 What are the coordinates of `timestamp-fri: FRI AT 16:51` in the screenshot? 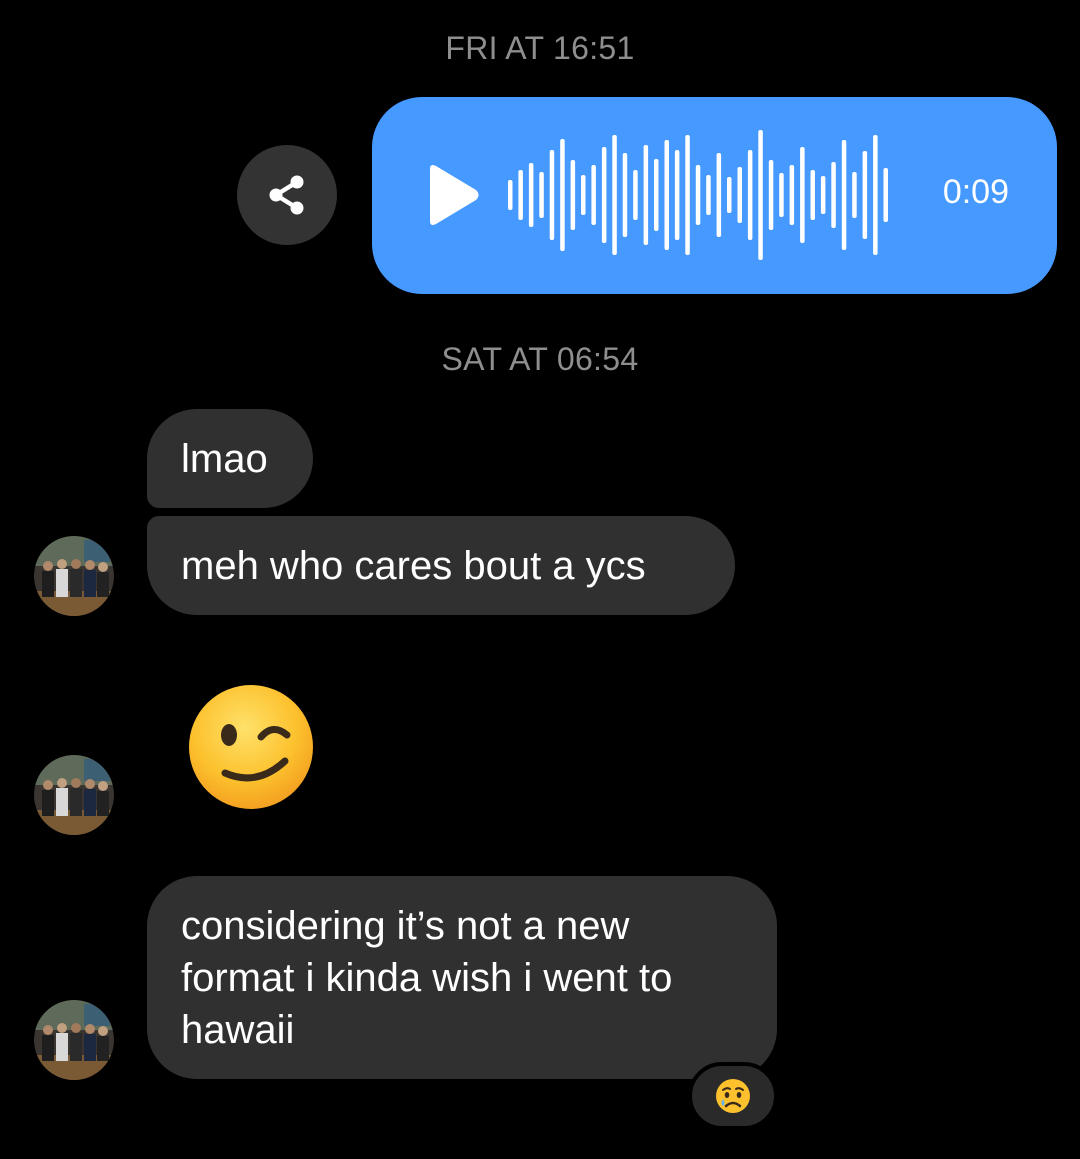 It's located at (540, 48).